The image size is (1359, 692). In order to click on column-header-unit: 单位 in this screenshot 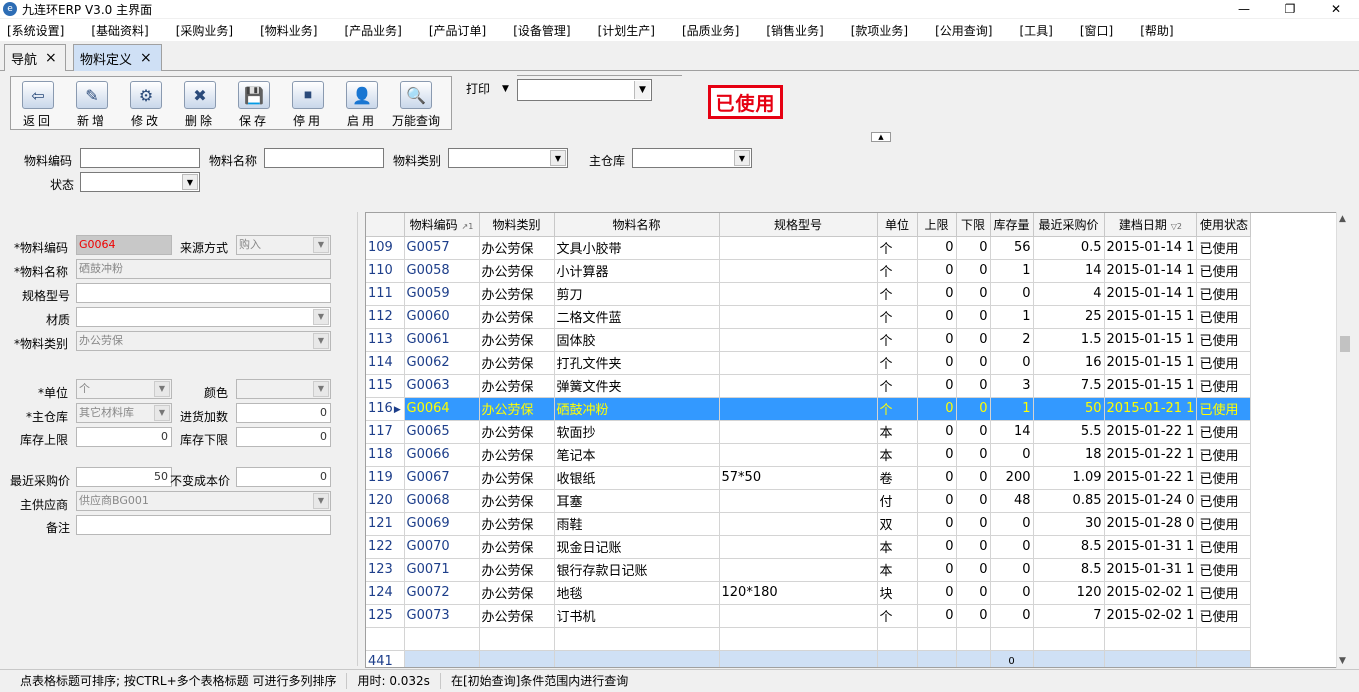, I will do `click(897, 225)`.